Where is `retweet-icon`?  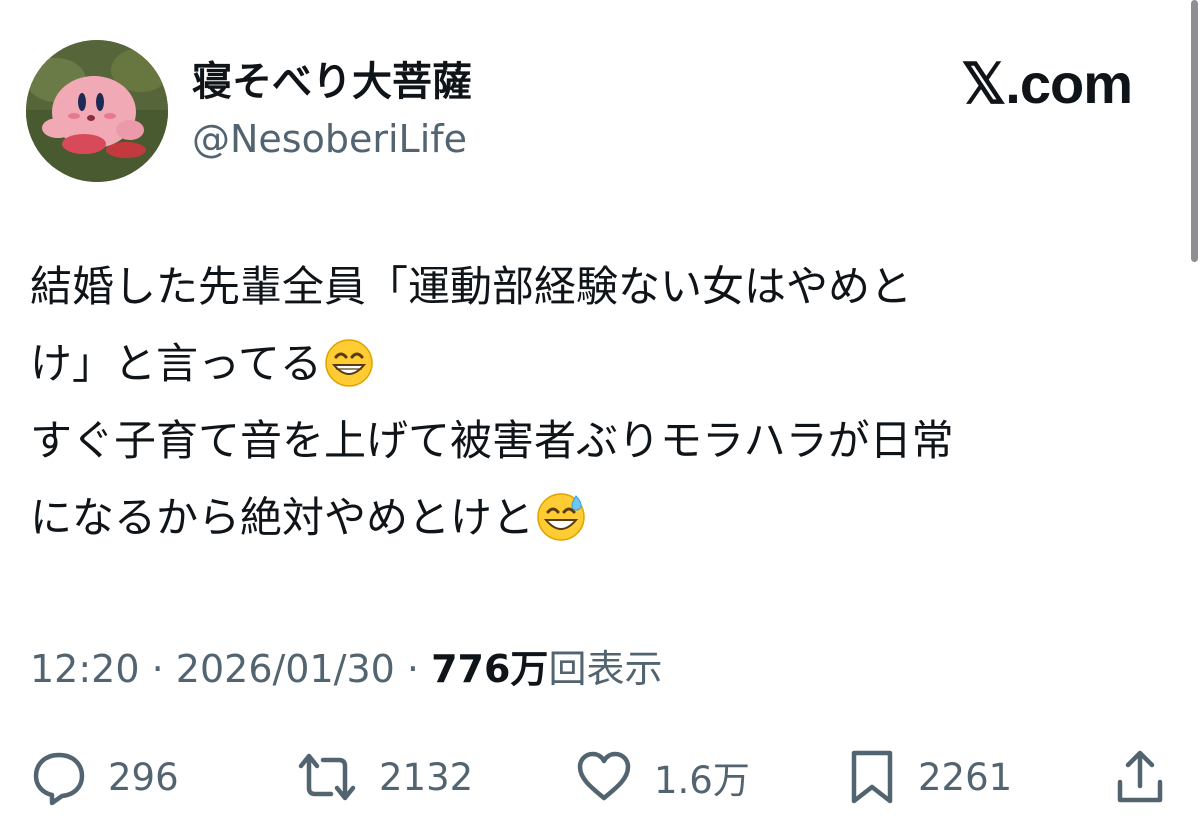 retweet-icon is located at coordinates (327, 777).